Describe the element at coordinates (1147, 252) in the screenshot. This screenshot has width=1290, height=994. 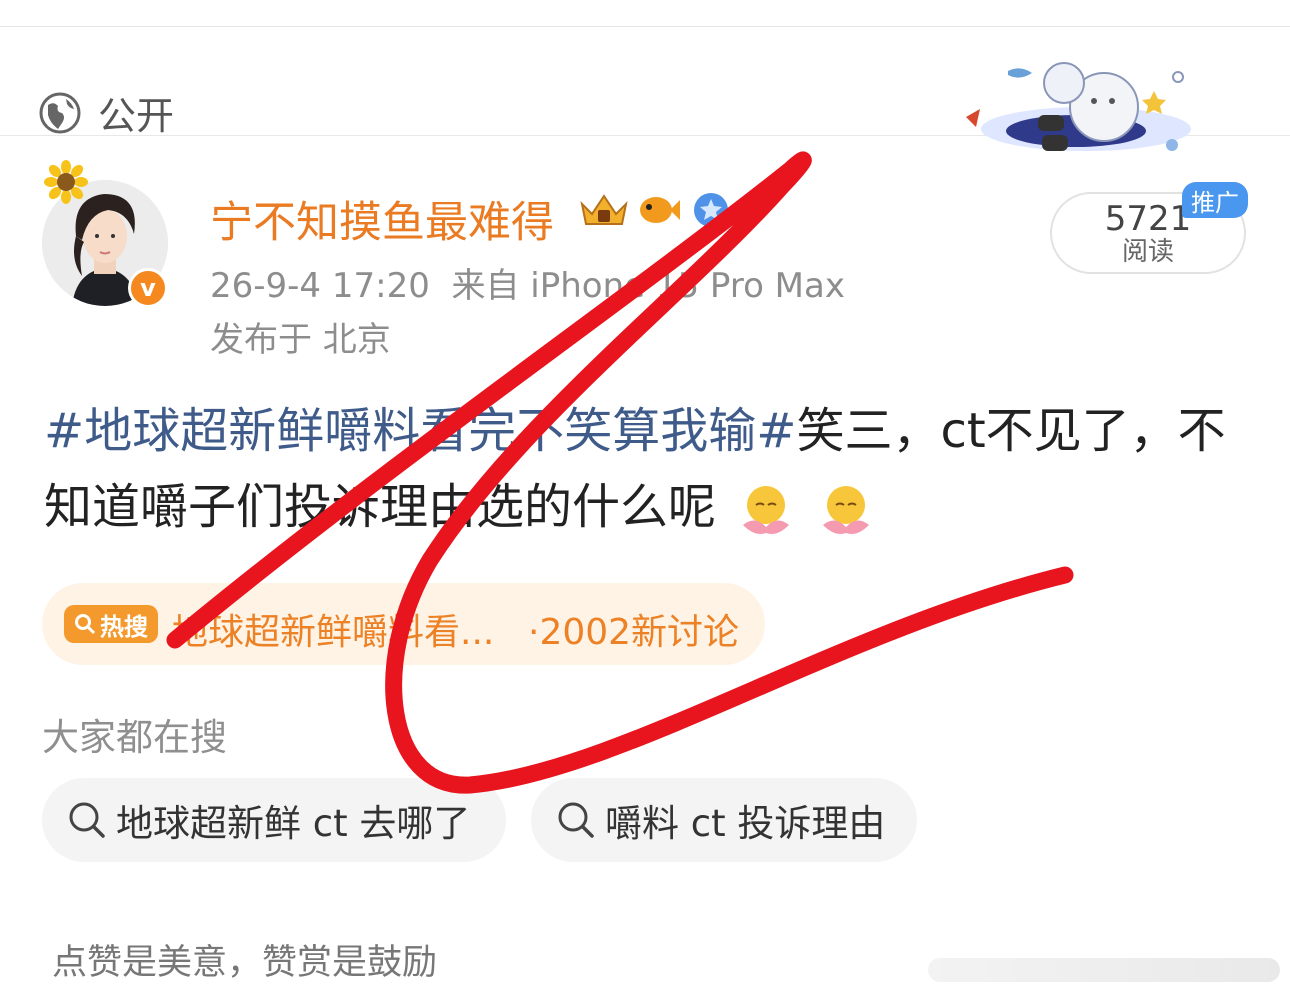
I see `read-label: 阅读` at that location.